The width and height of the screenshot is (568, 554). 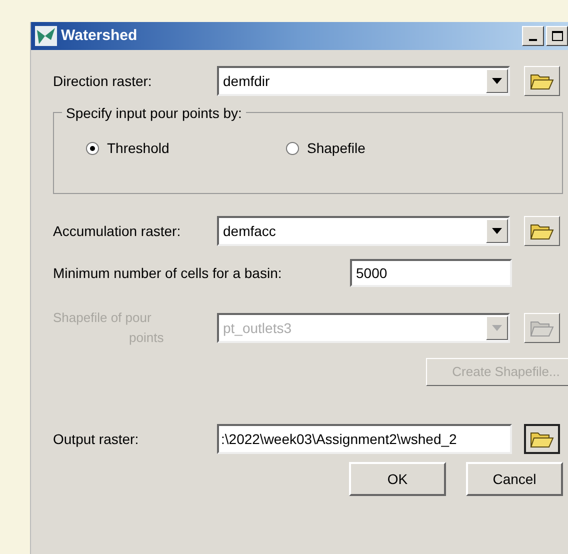 What do you see at coordinates (249, 231) in the screenshot?
I see `field-value: demfacc` at bounding box center [249, 231].